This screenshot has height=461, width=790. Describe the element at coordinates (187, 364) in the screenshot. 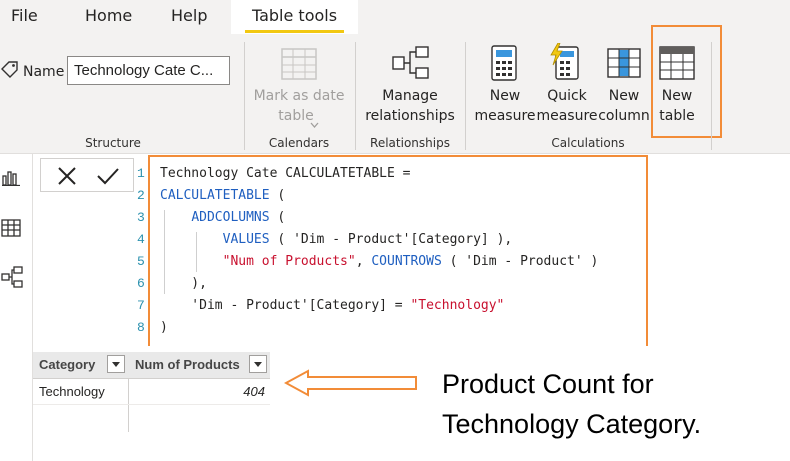

I see `column-header-label: Num of Products` at that location.